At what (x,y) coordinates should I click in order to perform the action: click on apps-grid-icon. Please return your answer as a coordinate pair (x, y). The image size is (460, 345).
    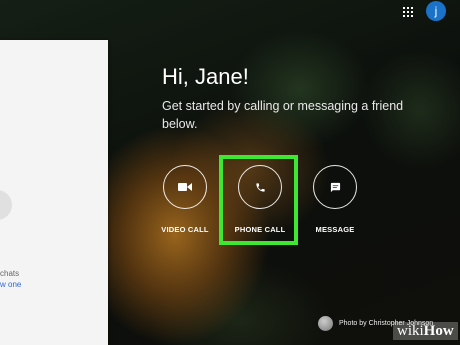
    Looking at the image, I should click on (408, 12).